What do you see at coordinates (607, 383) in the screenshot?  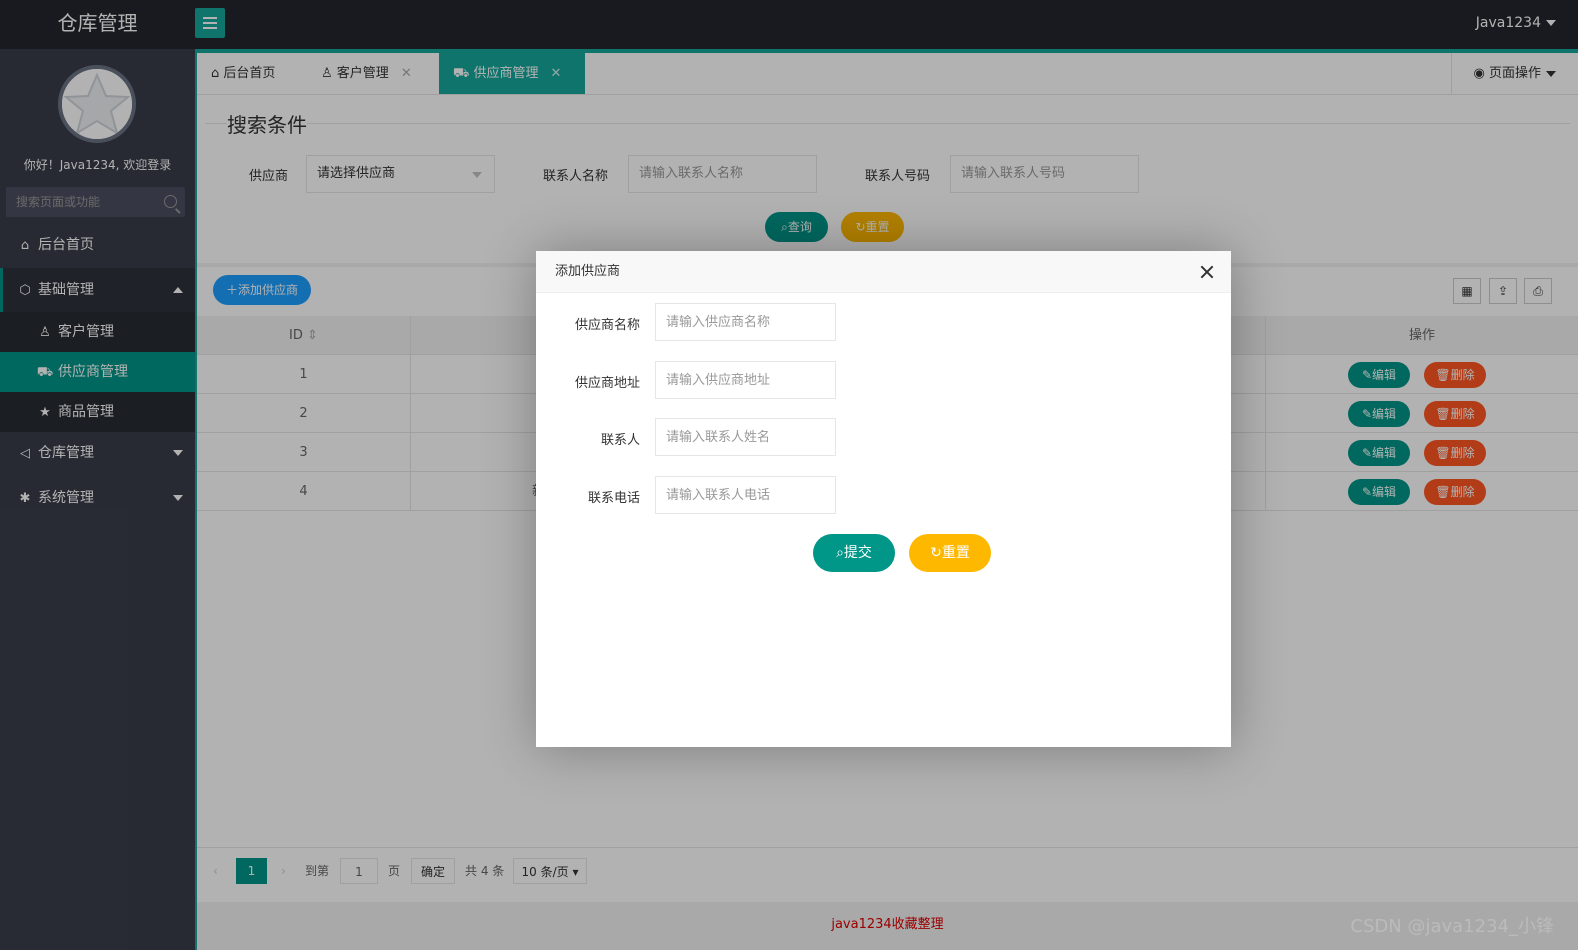 I see `supplier-address-label: 供应商地址` at bounding box center [607, 383].